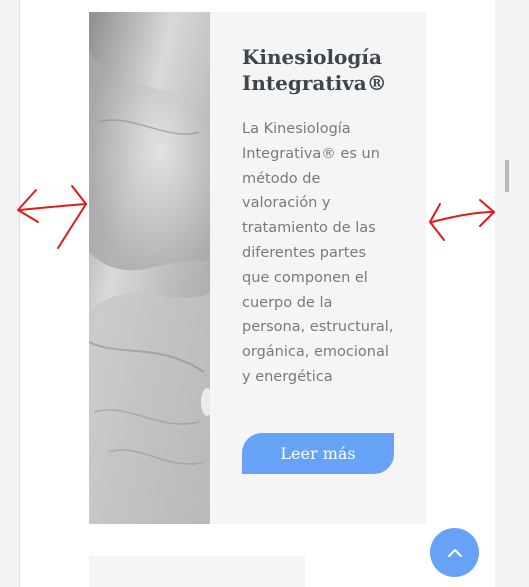  Describe the element at coordinates (197, 571) in the screenshot. I see `next-service-card` at that location.